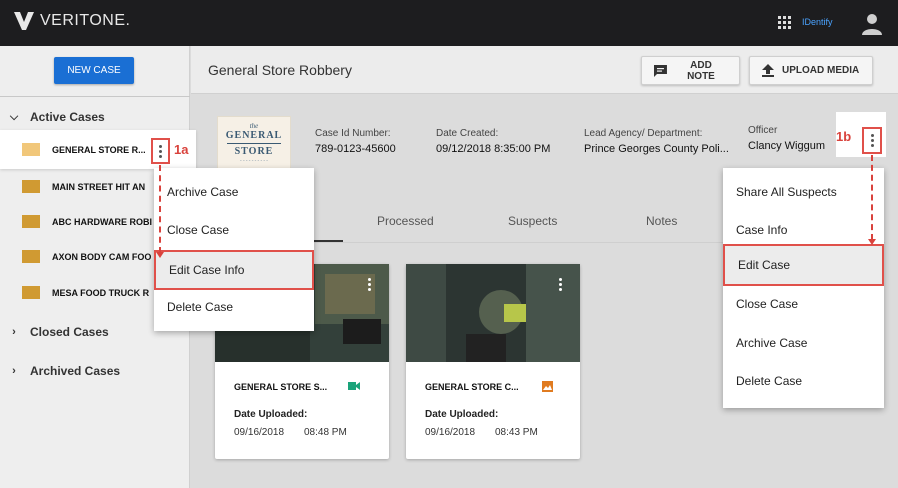  I want to click on upload-time: 08:48 PM, so click(325, 432).